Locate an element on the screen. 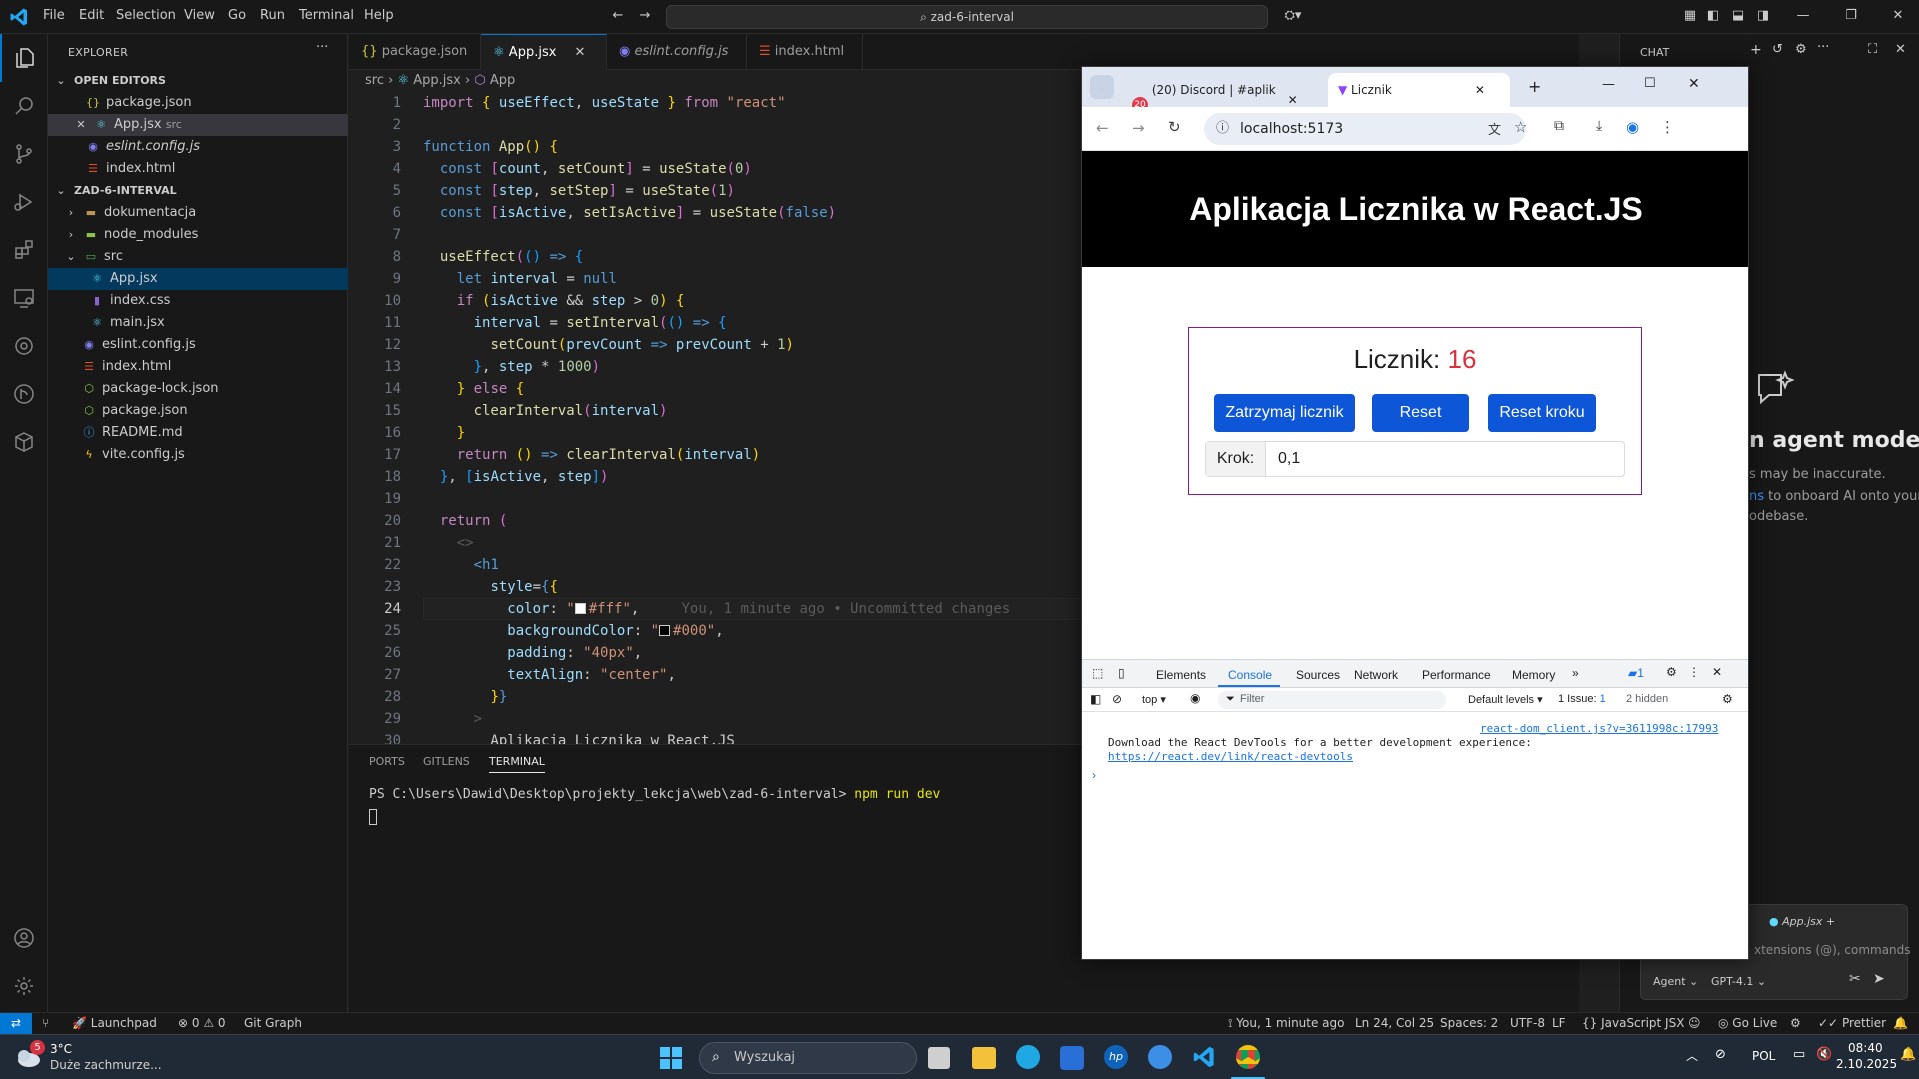 This screenshot has width=1919, height=1079. task-view-icon is located at coordinates (939, 1058).